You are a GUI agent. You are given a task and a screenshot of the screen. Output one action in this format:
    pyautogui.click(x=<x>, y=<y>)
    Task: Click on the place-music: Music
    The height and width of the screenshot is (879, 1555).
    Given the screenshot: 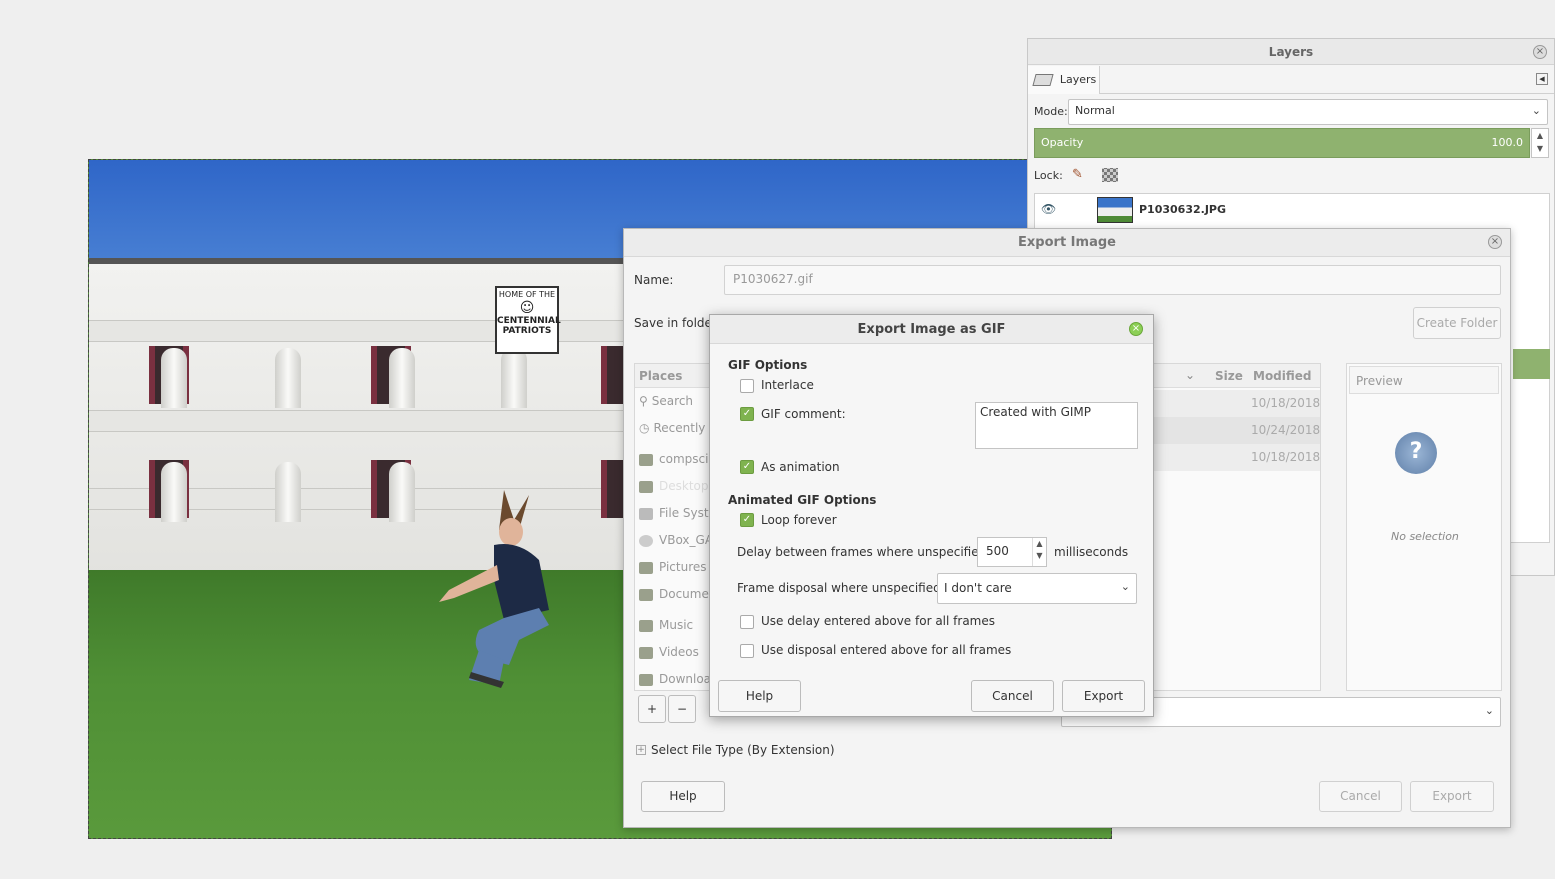 What is the action you would take?
    pyautogui.click(x=666, y=628)
    